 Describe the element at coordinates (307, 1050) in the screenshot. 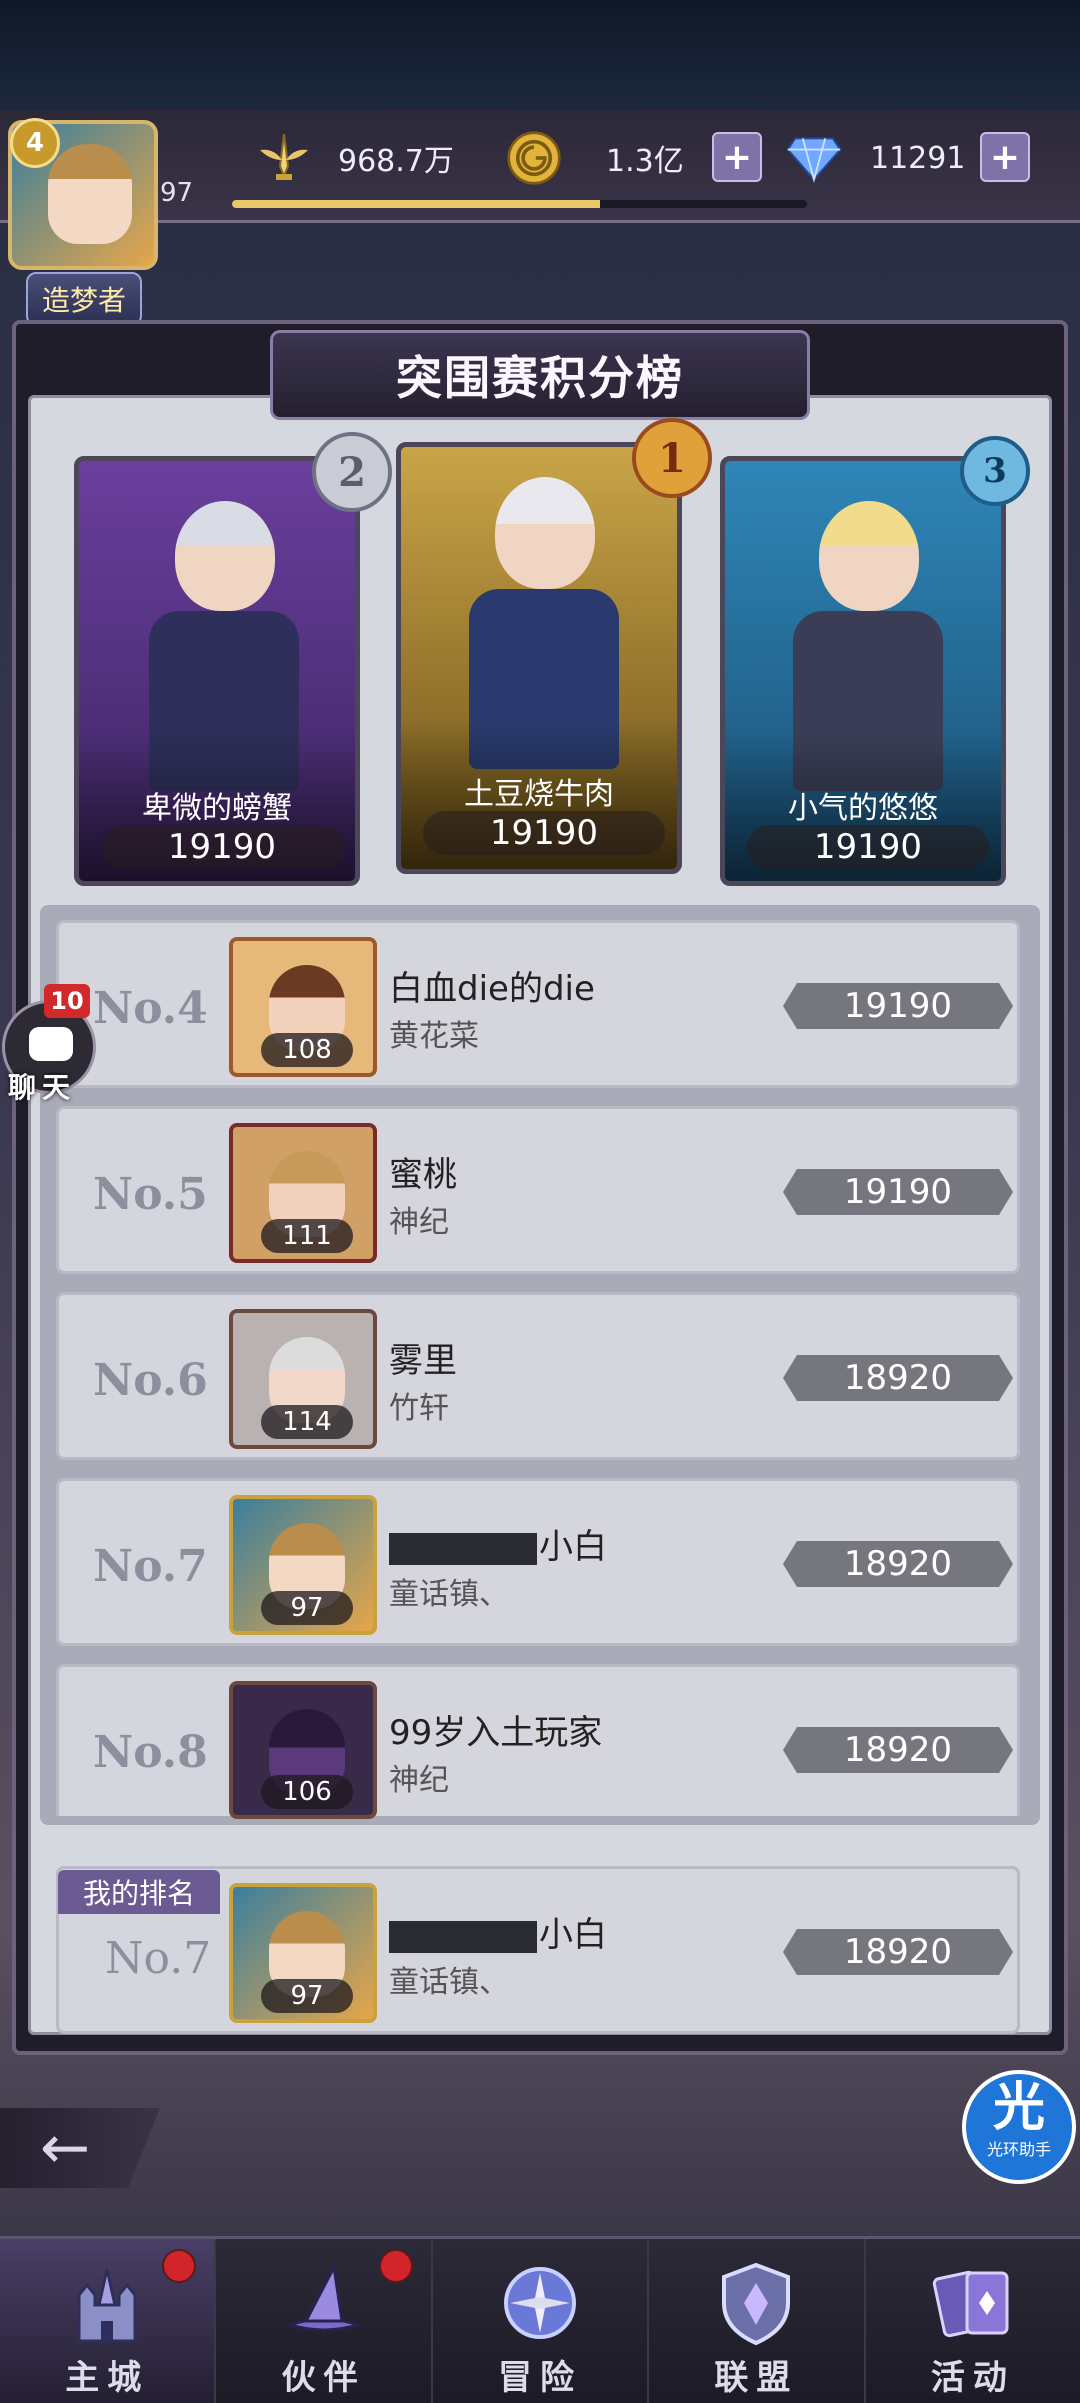

I see `portrait-level: 108` at that location.